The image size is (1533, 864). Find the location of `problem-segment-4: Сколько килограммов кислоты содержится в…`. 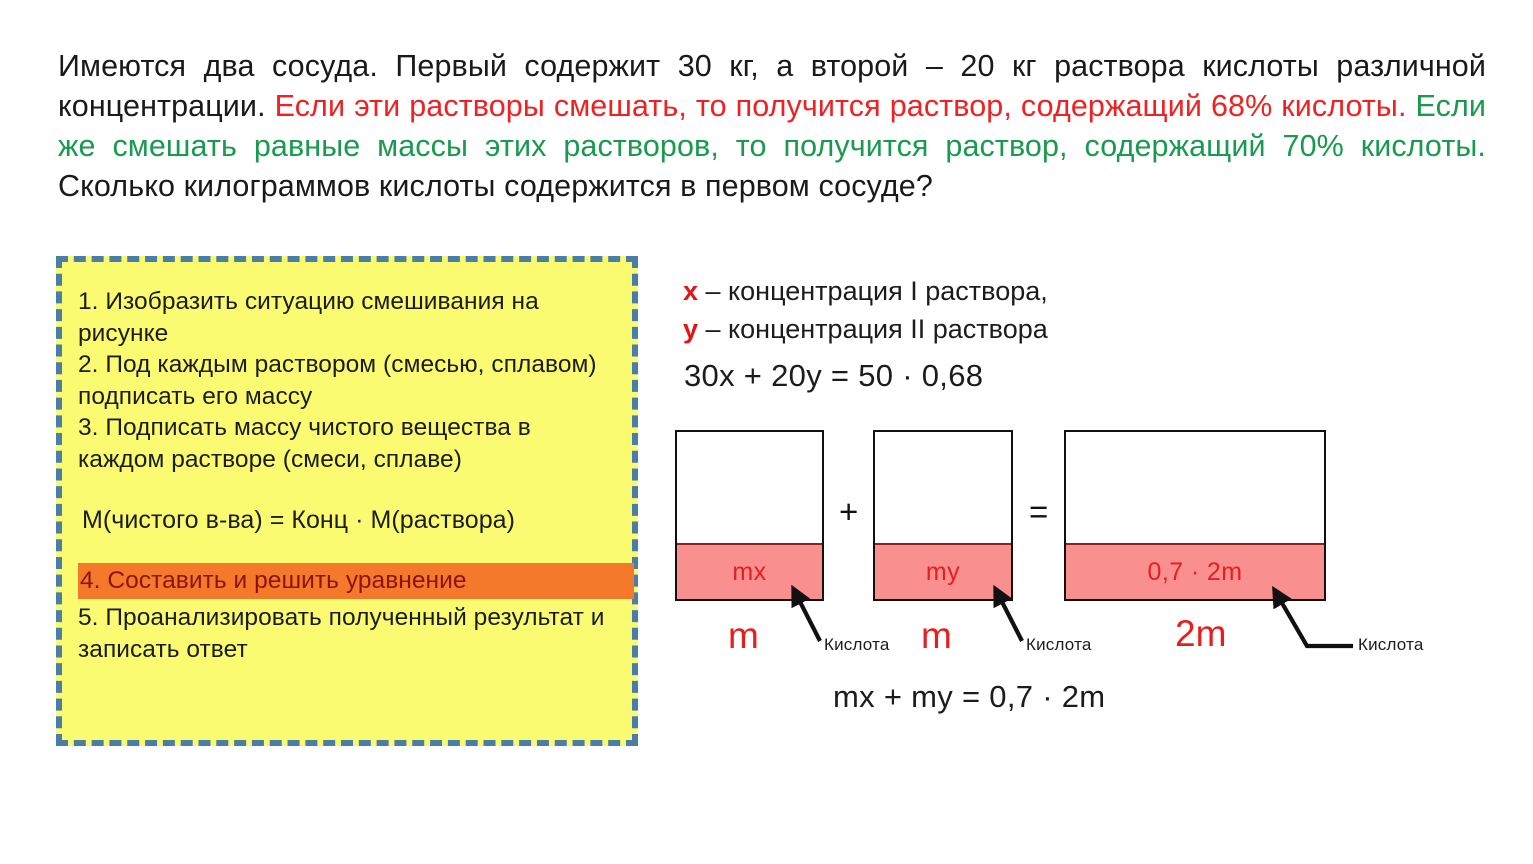

problem-segment-4: Сколько килограммов кислоты содержится в… is located at coordinates (495, 186).